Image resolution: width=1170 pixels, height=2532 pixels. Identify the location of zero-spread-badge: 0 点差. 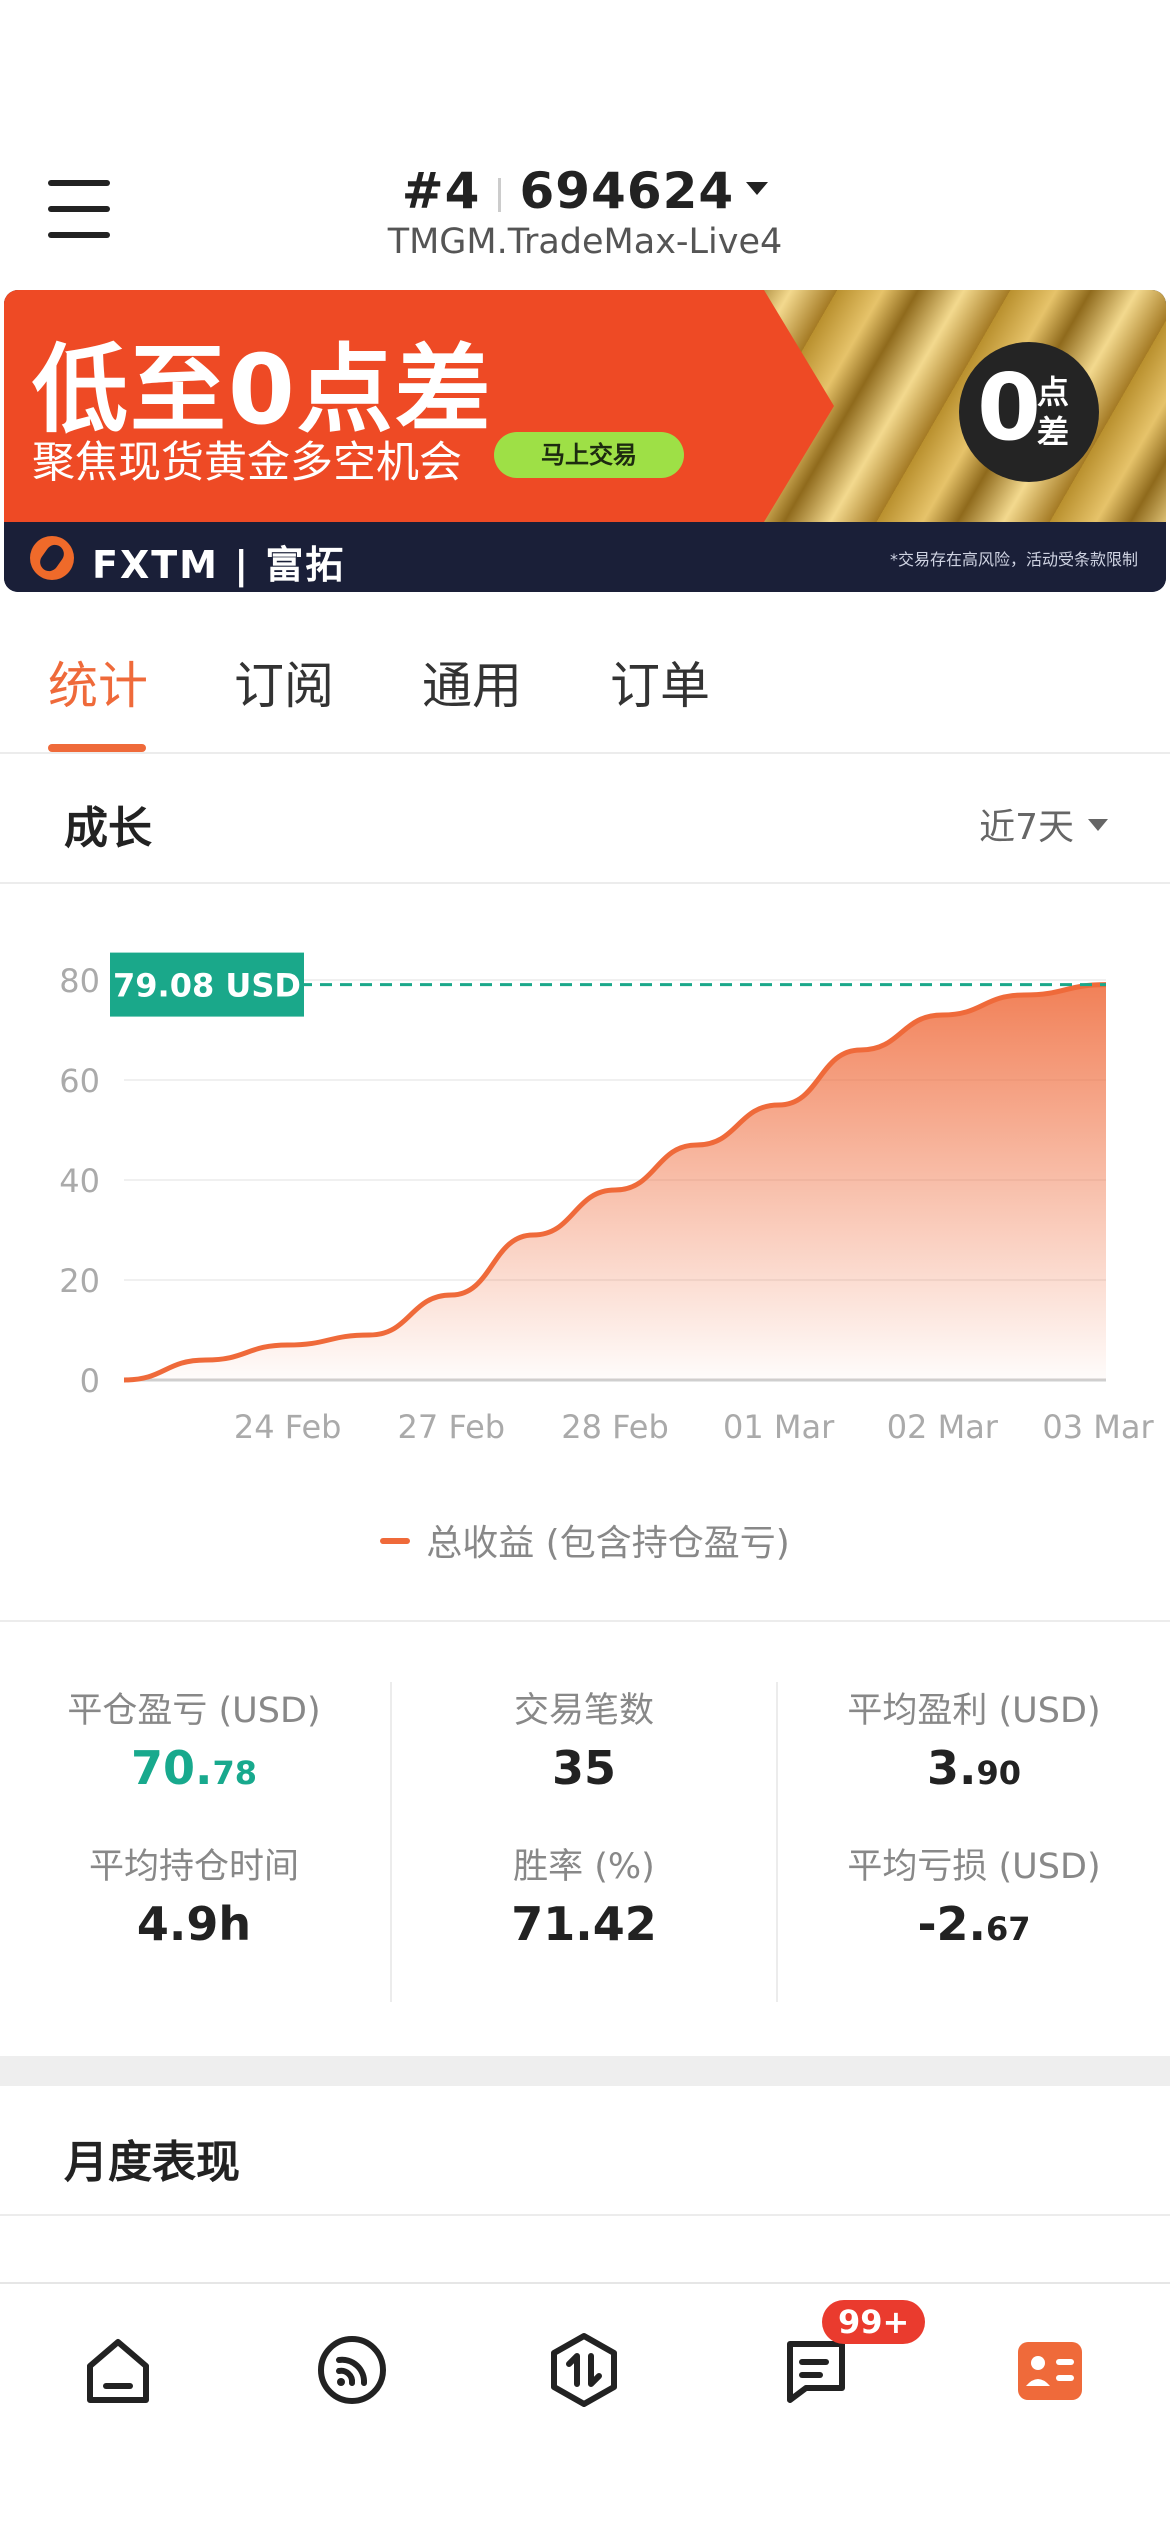
(1029, 412).